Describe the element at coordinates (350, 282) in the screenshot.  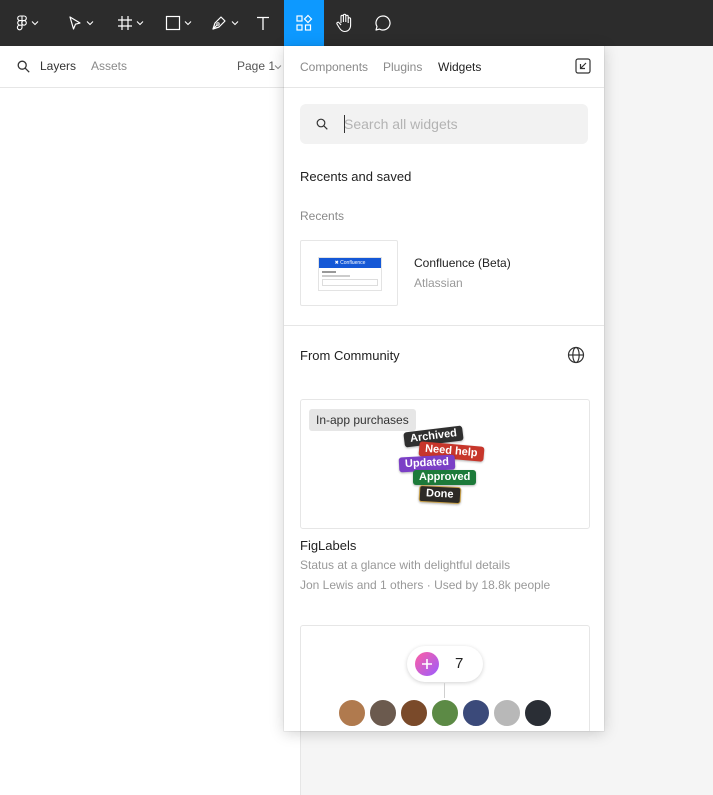
I see `placeholder-input` at that location.